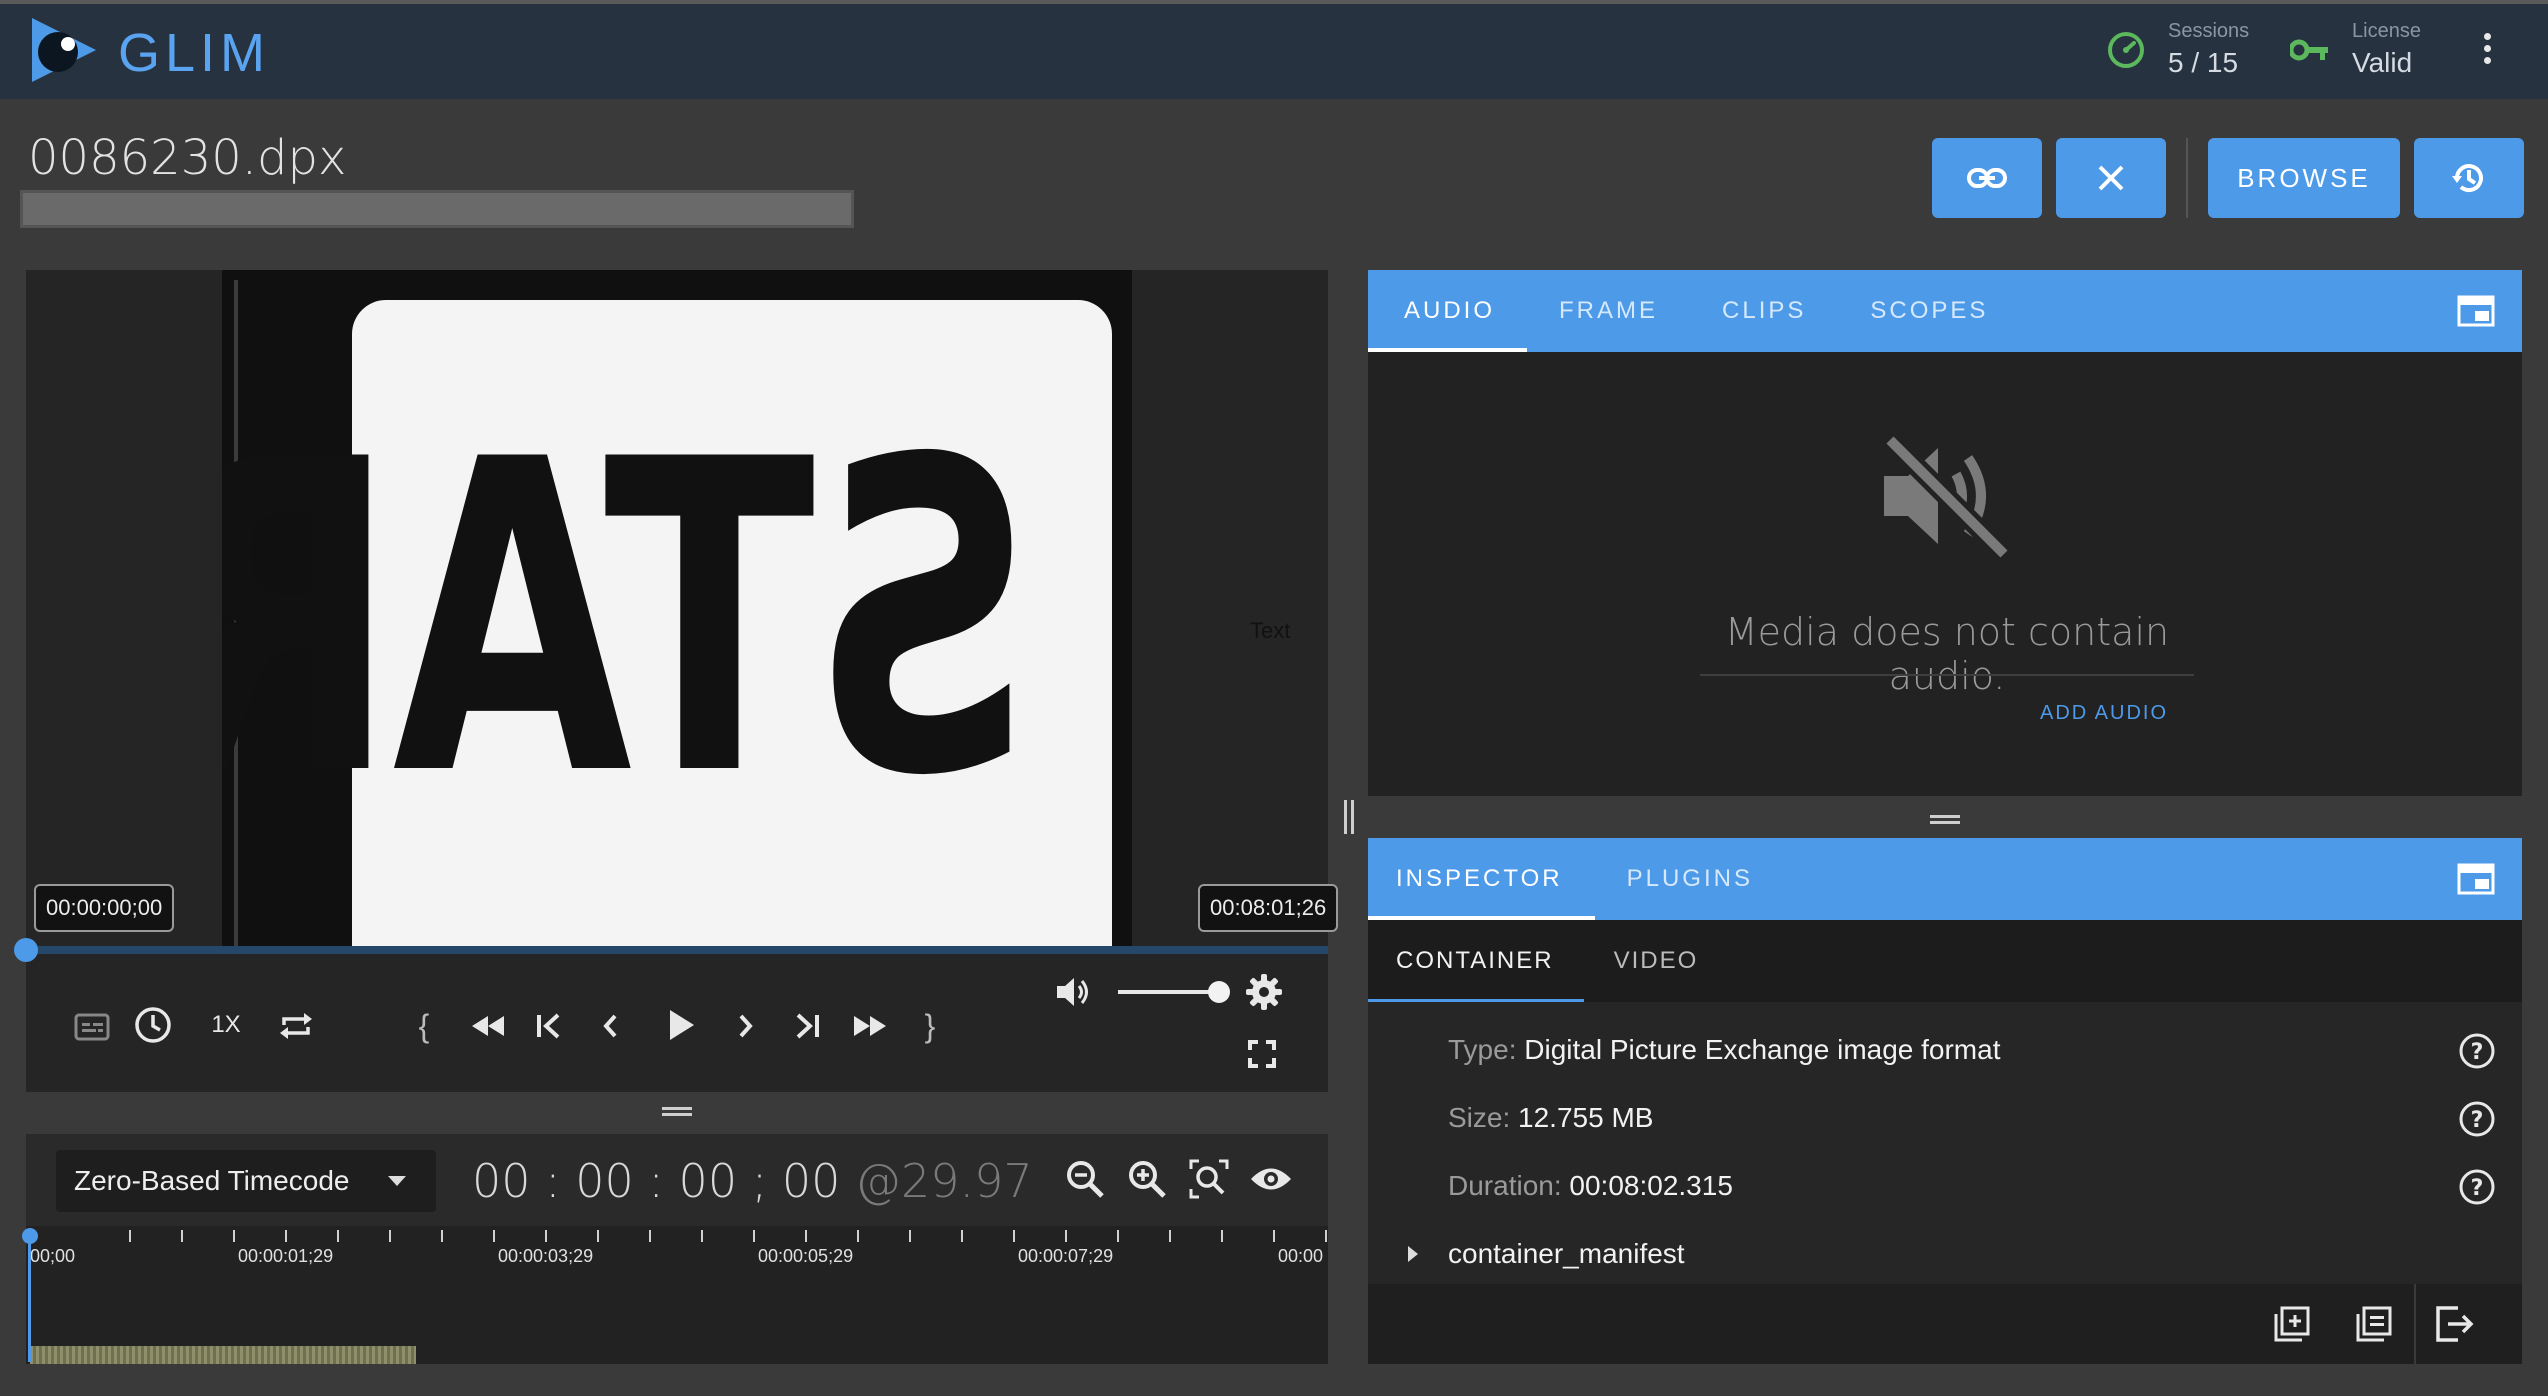  I want to click on progress-handle, so click(26, 950).